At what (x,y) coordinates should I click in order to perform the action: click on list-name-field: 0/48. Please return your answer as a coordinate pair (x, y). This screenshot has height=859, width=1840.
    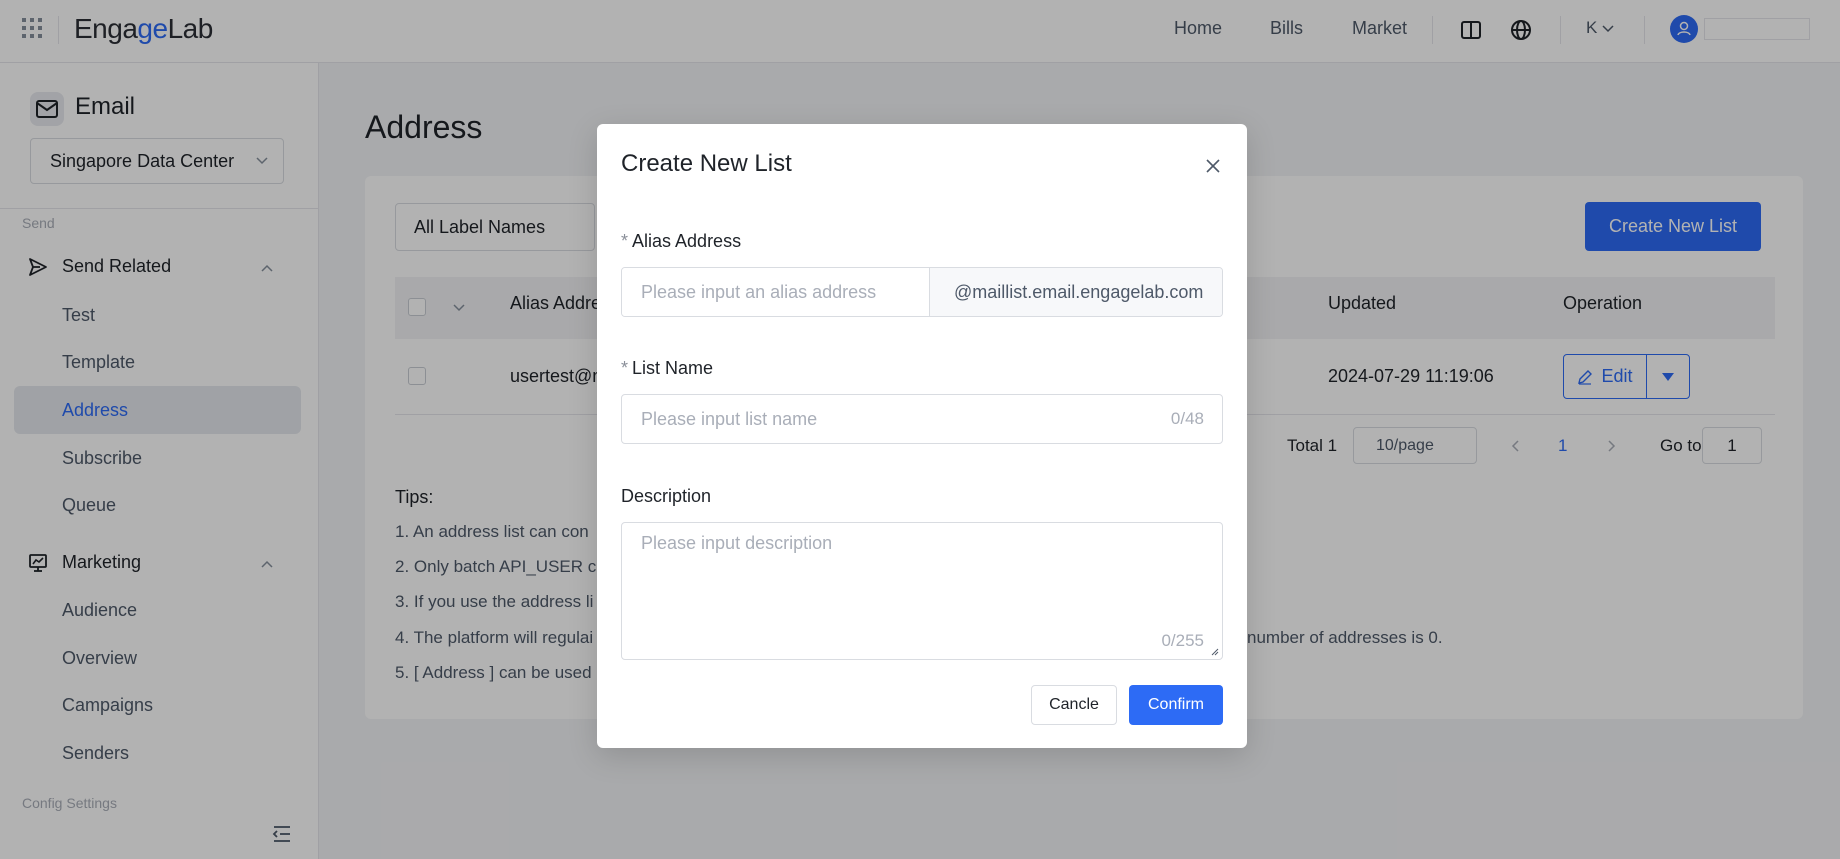
    Looking at the image, I should click on (922, 419).